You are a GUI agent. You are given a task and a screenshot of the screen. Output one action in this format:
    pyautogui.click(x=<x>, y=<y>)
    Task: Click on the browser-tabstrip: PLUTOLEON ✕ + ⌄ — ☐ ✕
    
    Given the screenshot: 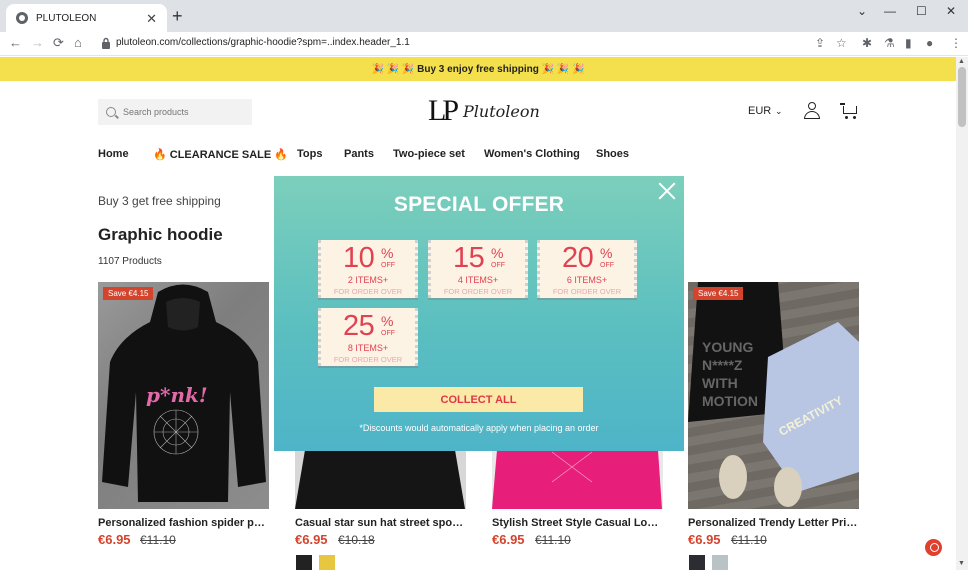 What is the action you would take?
    pyautogui.click(x=484, y=16)
    